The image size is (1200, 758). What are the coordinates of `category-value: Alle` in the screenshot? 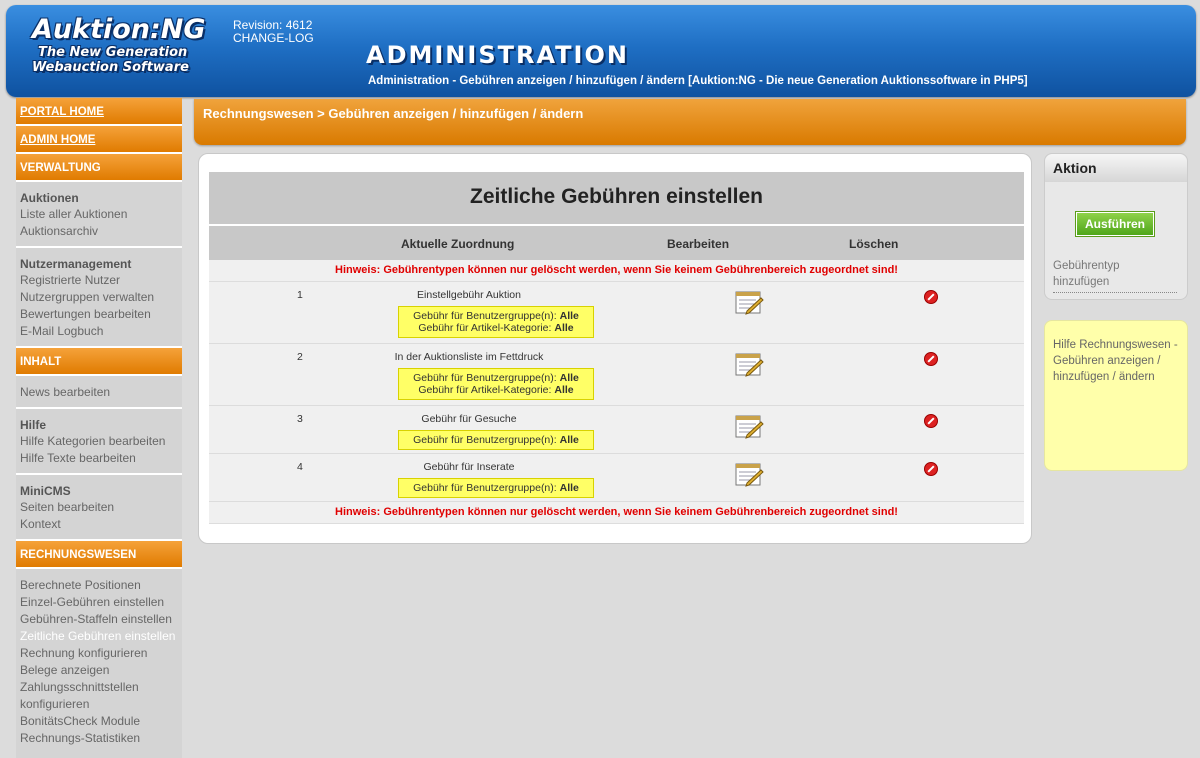 It's located at (564, 328).